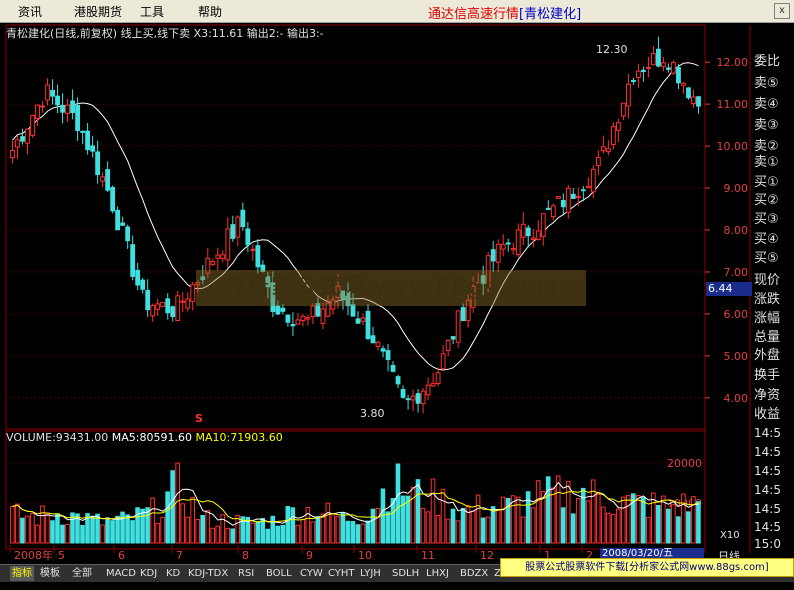 The image size is (794, 590). Describe the element at coordinates (767, 299) in the screenshot. I see `quote-label-change: 涨跌` at that location.